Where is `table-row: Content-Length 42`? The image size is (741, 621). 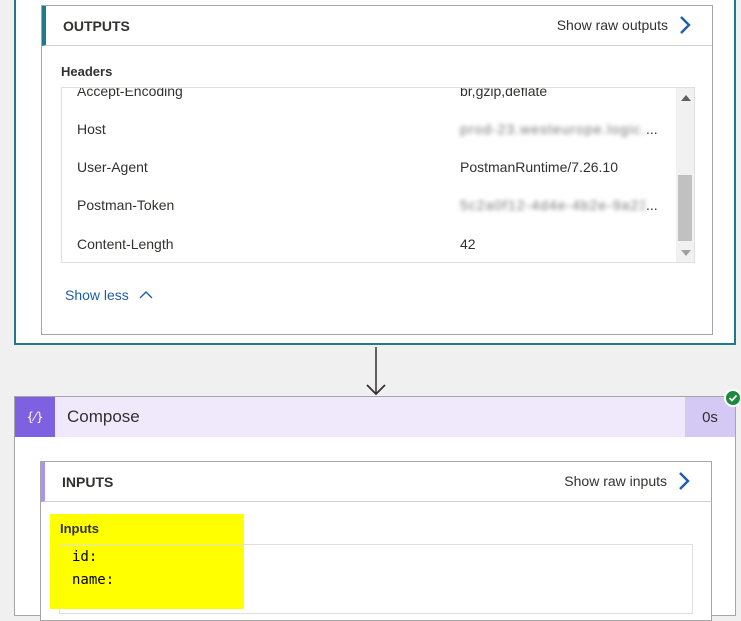
table-row: Content-Length 42 is located at coordinates (368, 244).